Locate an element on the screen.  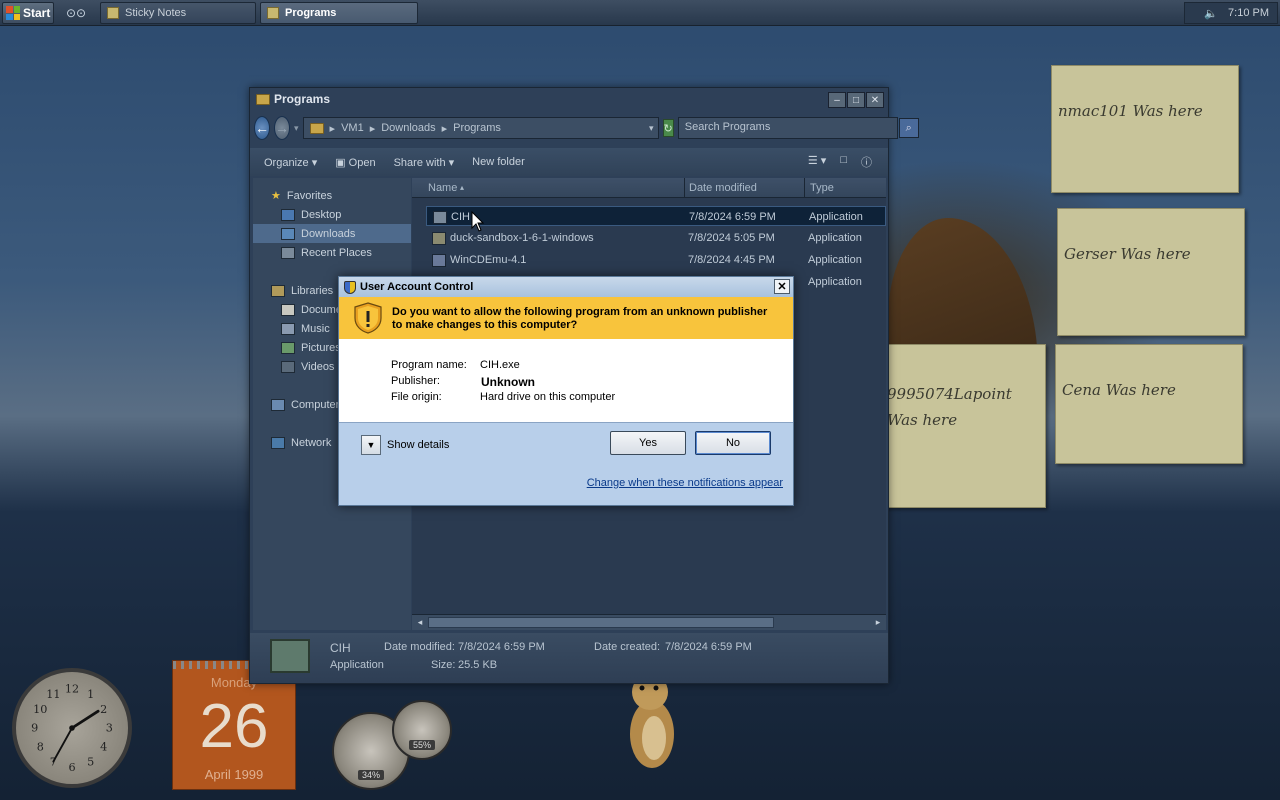
open-button: ▣ Open is located at coordinates (355, 162).